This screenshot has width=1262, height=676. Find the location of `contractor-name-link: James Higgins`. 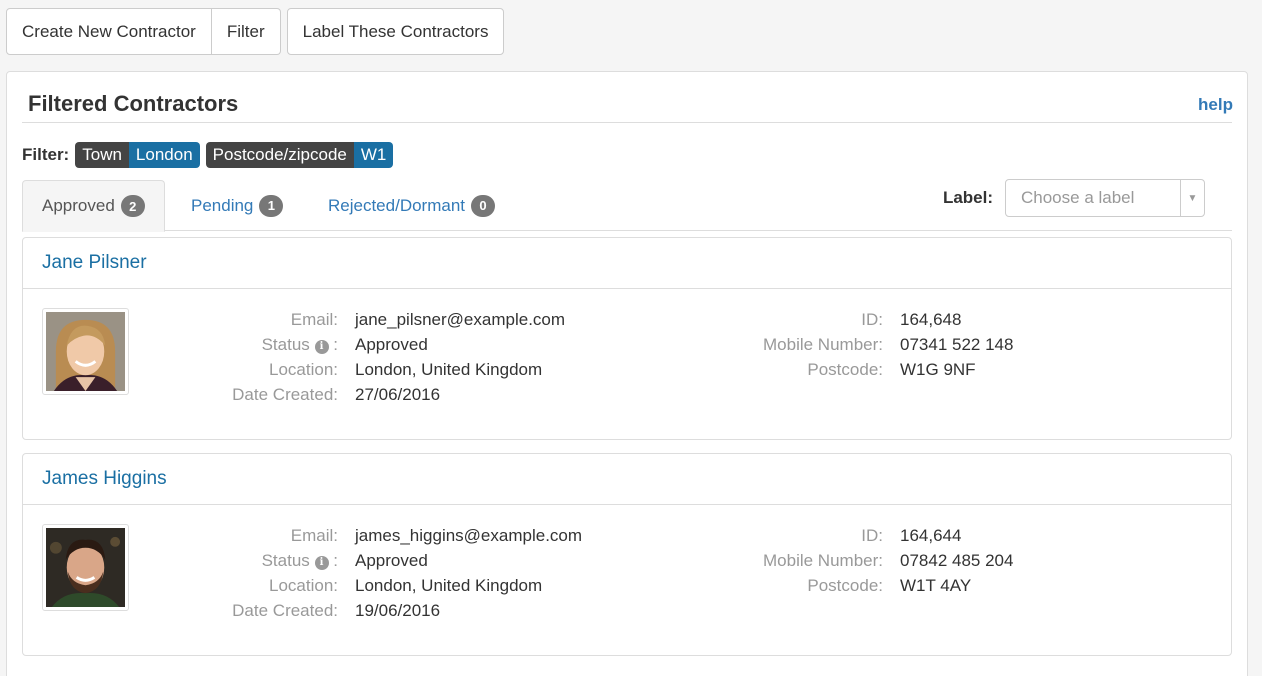

contractor-name-link: James Higgins is located at coordinates (104, 479).